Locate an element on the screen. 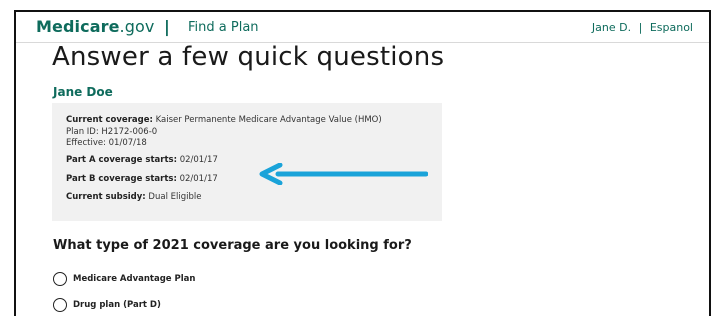  subsidy-label: Current subsidy: is located at coordinates (106, 197).